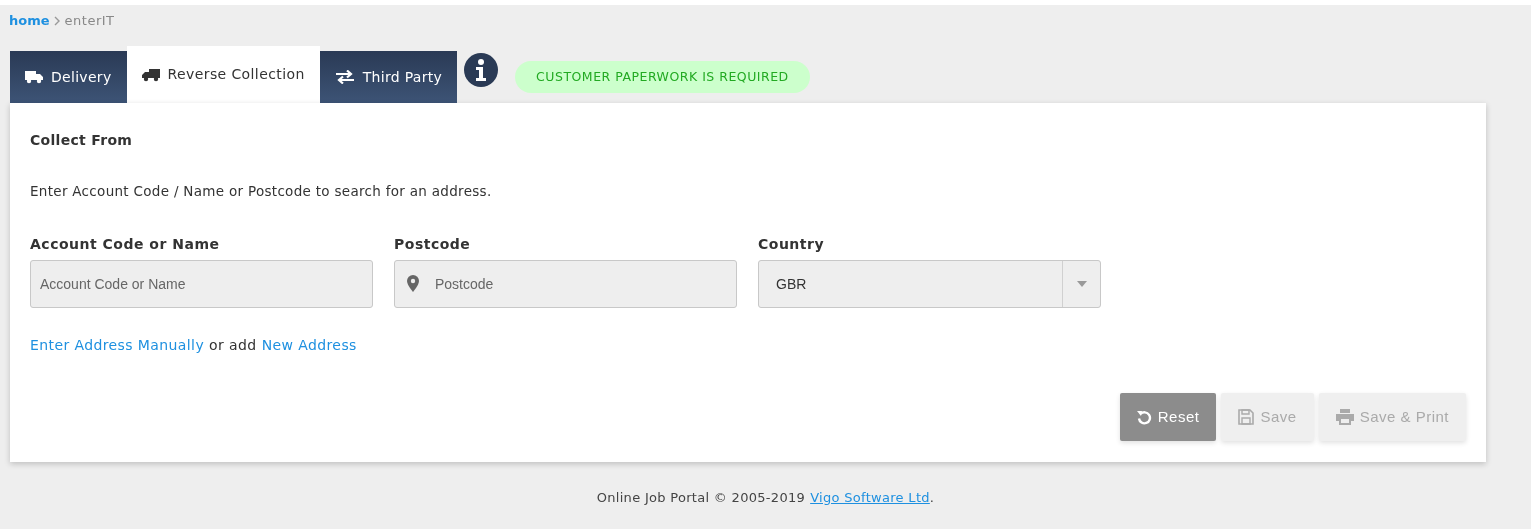 This screenshot has width=1531, height=529. Describe the element at coordinates (29, 21) in the screenshot. I see `breadcrumb-link: home` at that location.